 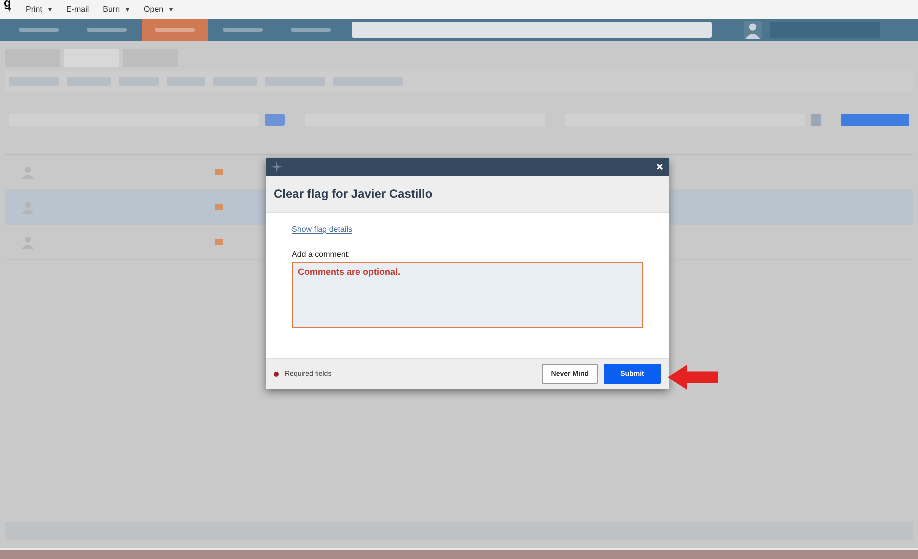 What do you see at coordinates (8, 4) in the screenshot?
I see `letter-fragment: g` at bounding box center [8, 4].